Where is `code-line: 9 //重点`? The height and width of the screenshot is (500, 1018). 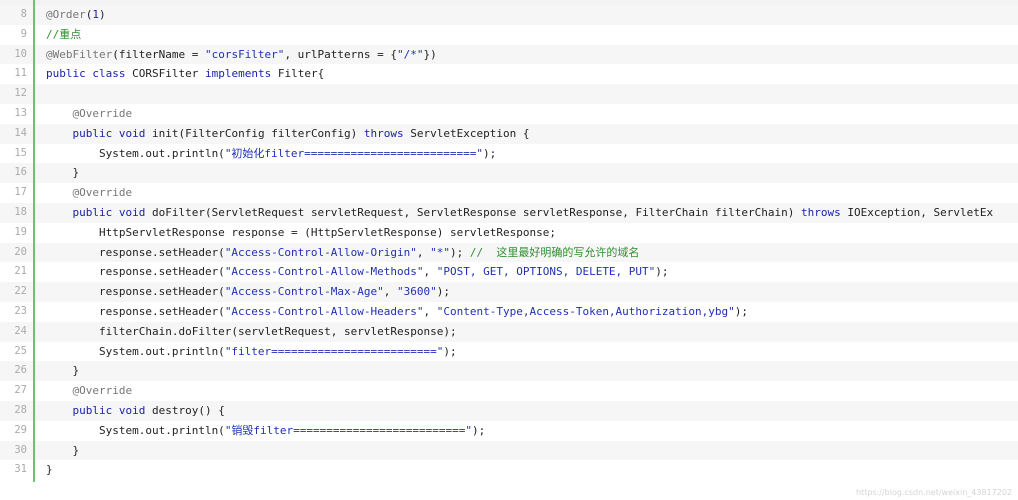 code-line: 9 //重点 is located at coordinates (509, 35).